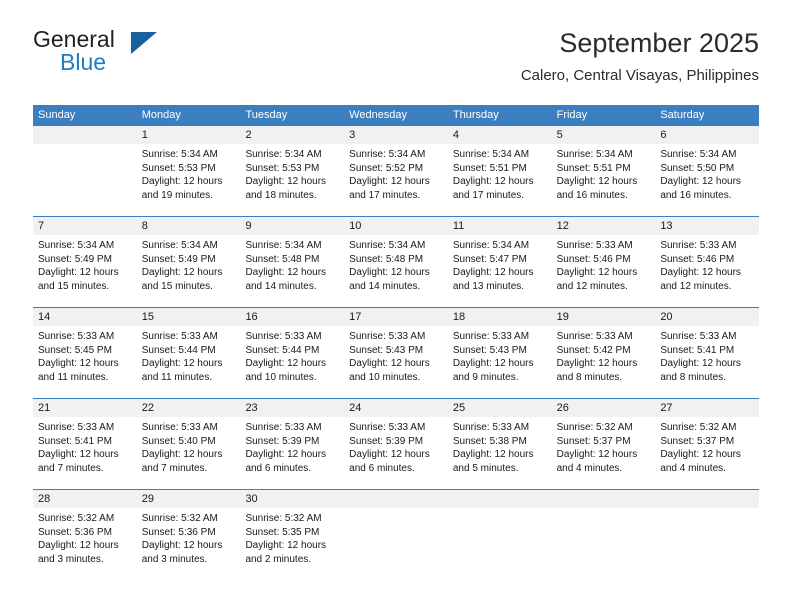 The width and height of the screenshot is (792, 612). What do you see at coordinates (83, 62) in the screenshot?
I see `brand-name-blue: Blue` at bounding box center [83, 62].